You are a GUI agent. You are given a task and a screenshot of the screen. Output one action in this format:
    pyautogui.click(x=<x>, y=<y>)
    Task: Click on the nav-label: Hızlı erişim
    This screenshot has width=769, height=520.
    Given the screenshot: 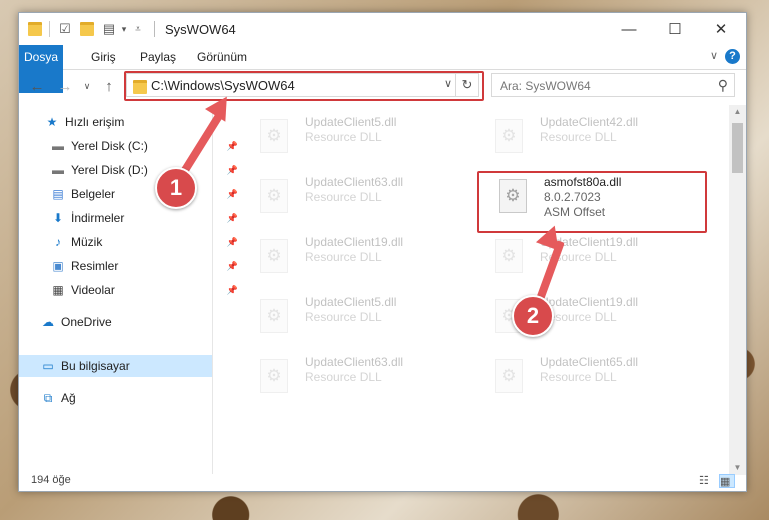 What is the action you would take?
    pyautogui.click(x=95, y=122)
    